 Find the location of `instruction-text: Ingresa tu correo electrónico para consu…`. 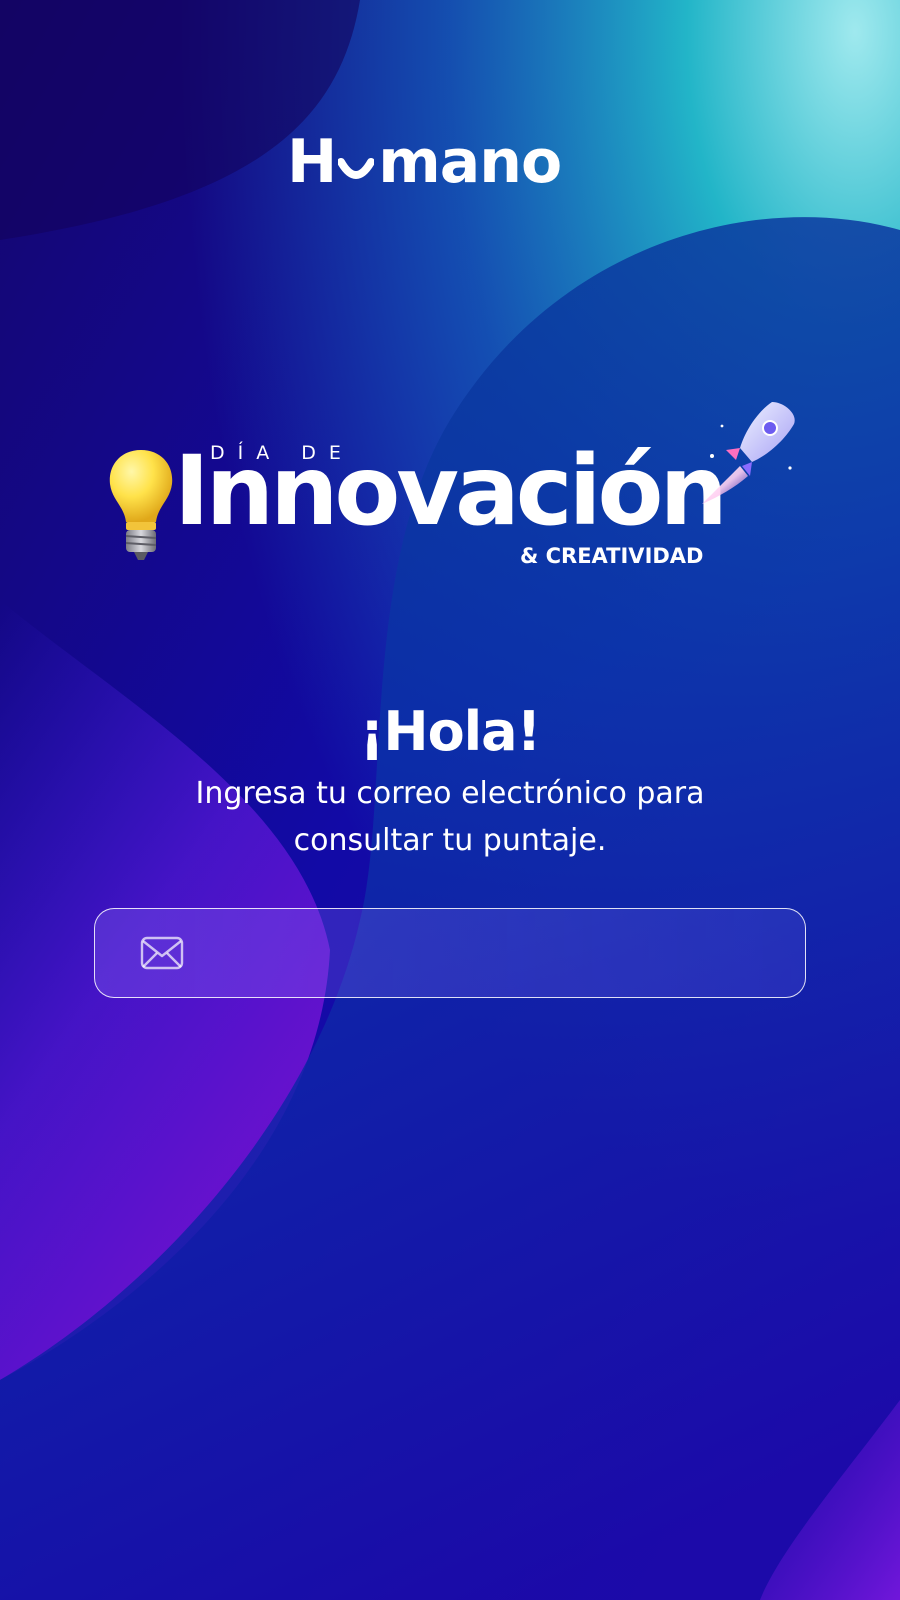

instruction-text: Ingresa tu correo electrónico para consu… is located at coordinates (450, 817).